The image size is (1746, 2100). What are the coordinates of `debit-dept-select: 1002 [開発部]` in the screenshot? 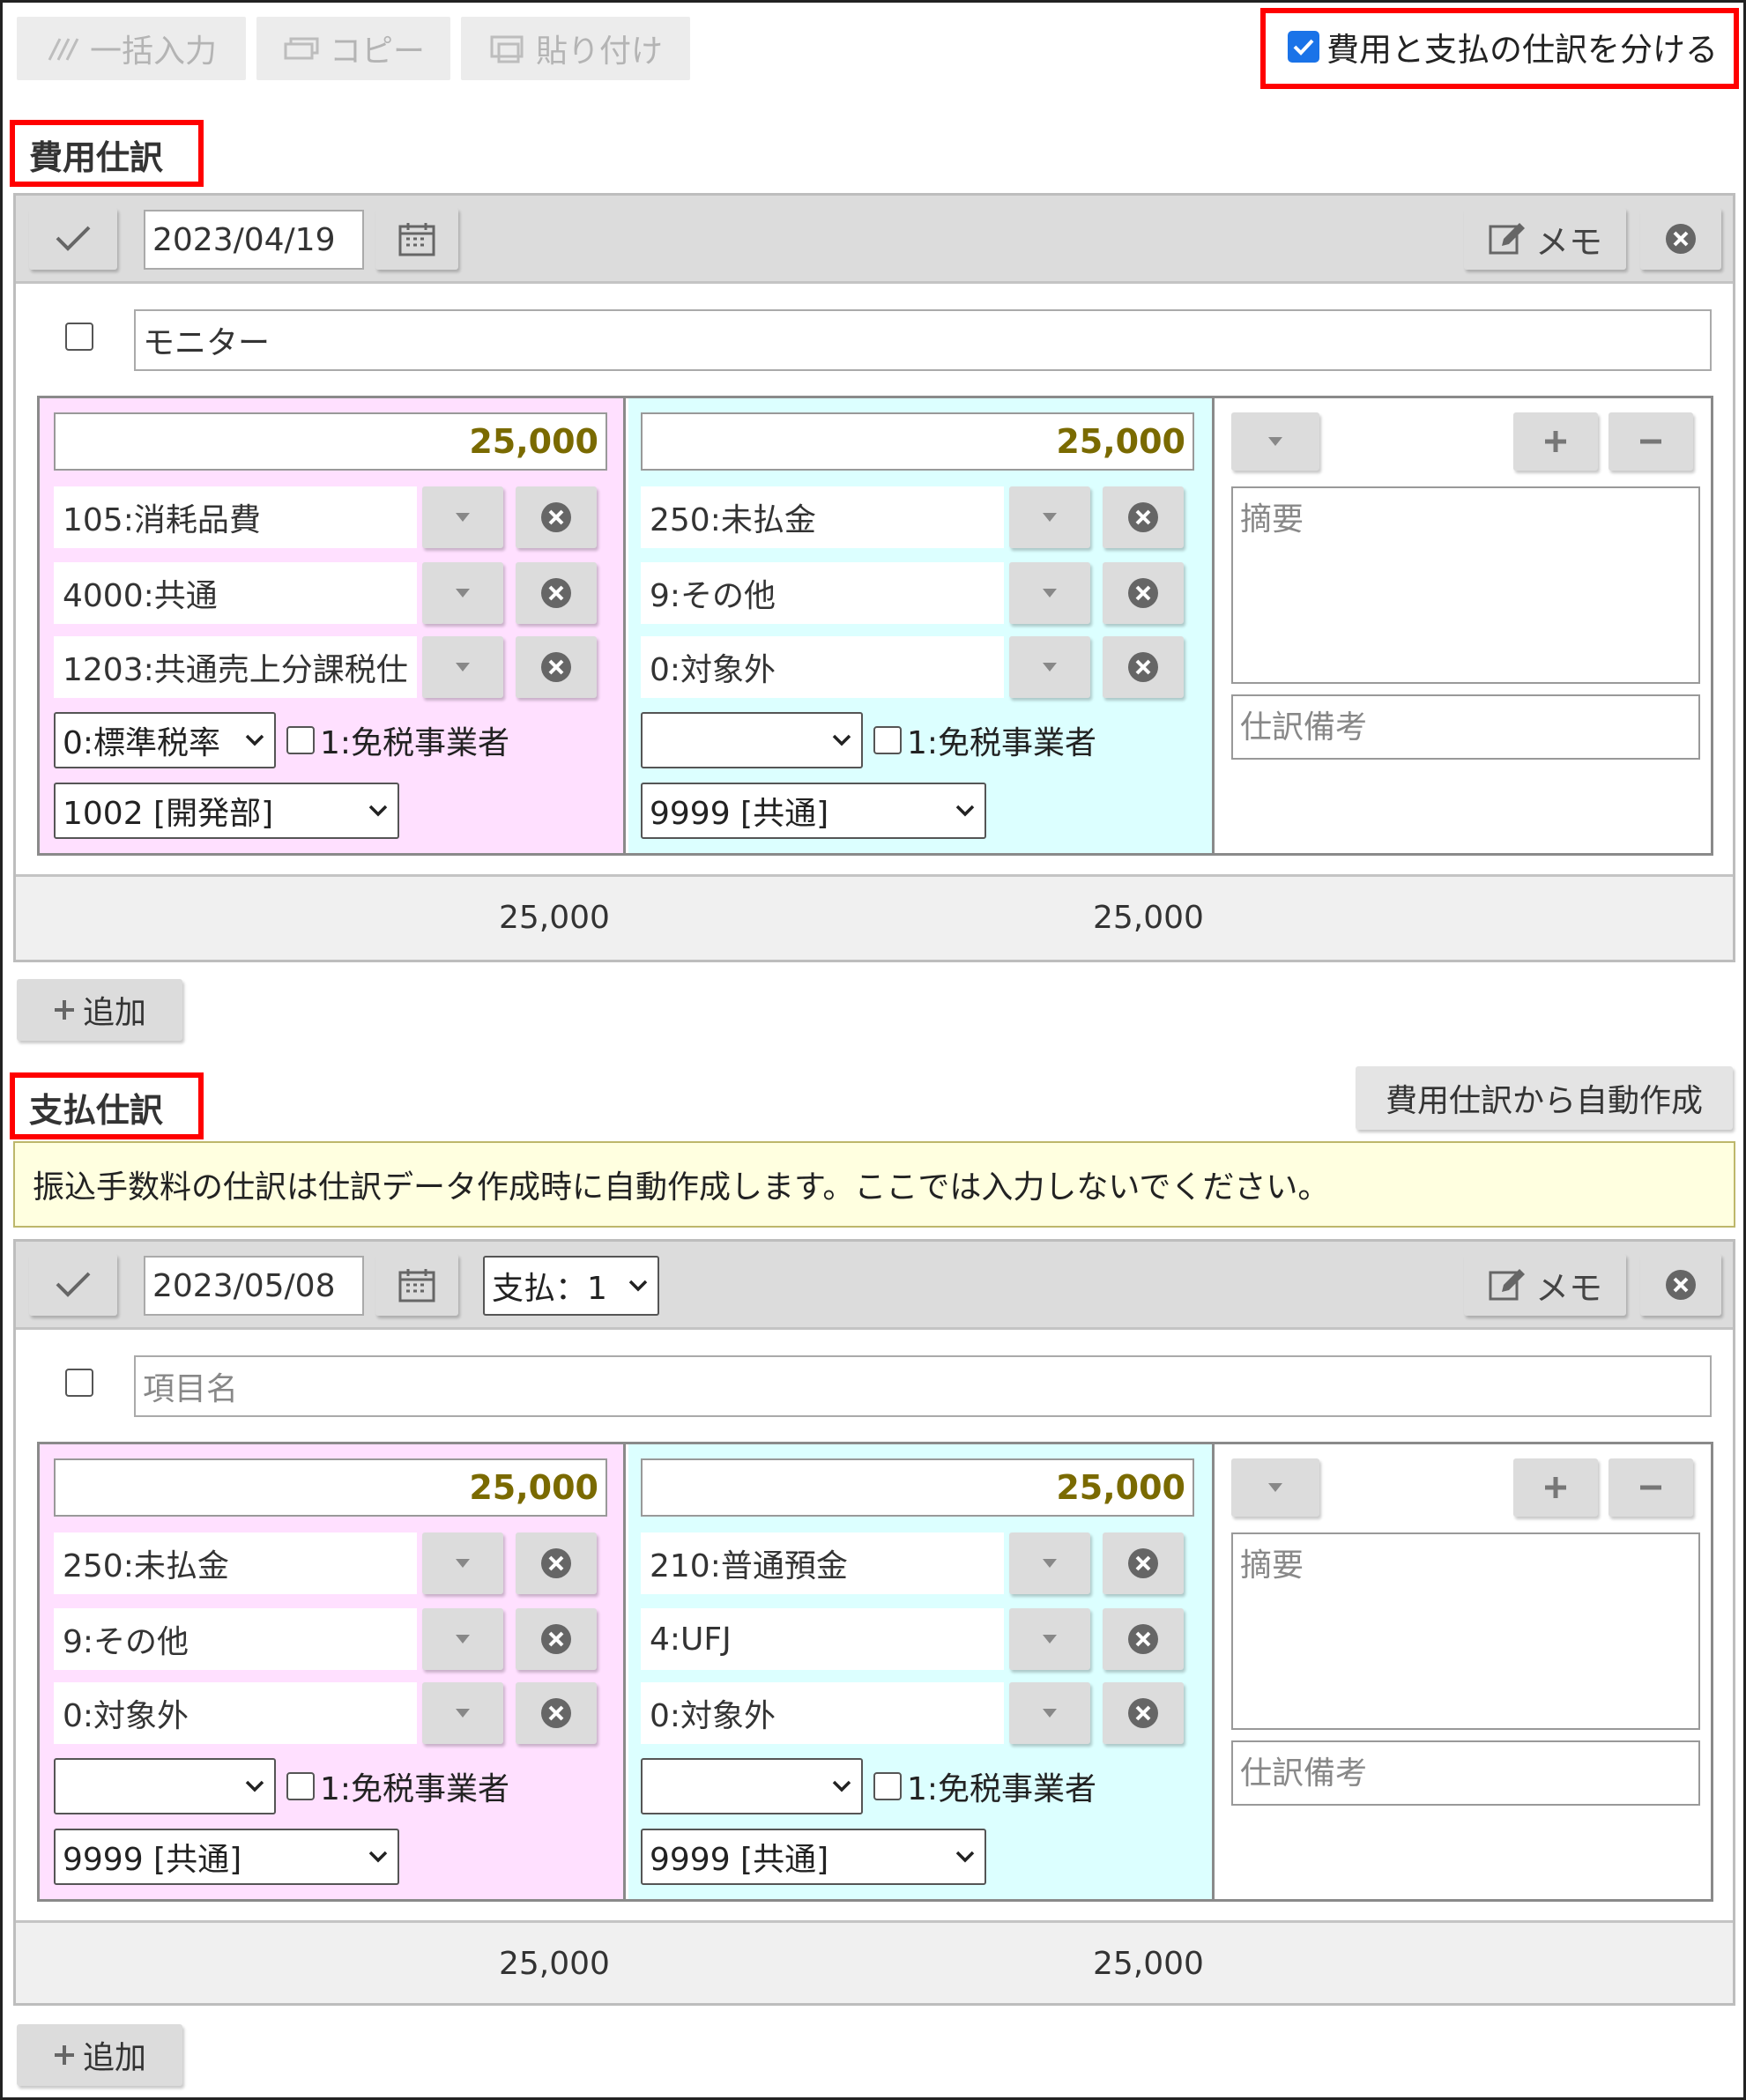 It's located at (226, 811).